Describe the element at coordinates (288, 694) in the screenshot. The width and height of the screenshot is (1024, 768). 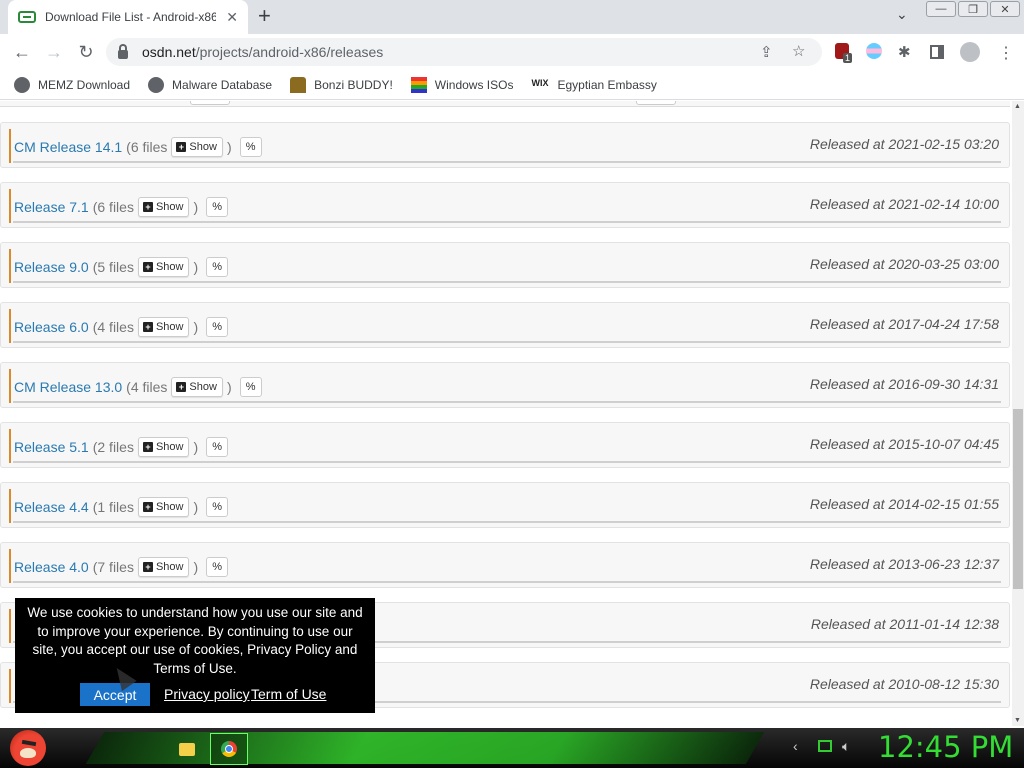
I see `terms-of-use-link: Term of Use` at that location.